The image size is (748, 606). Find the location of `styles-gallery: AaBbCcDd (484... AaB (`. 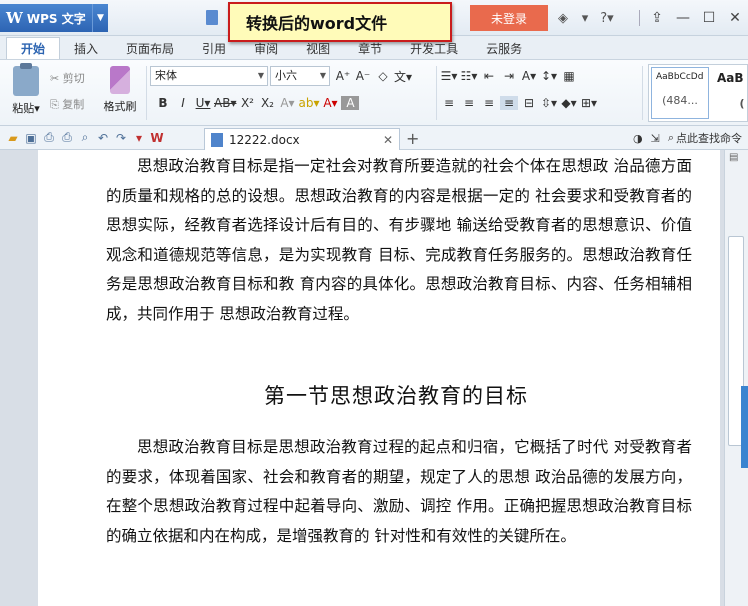

styles-gallery: AaBbCcDd (484... AaB ( is located at coordinates (698, 93).